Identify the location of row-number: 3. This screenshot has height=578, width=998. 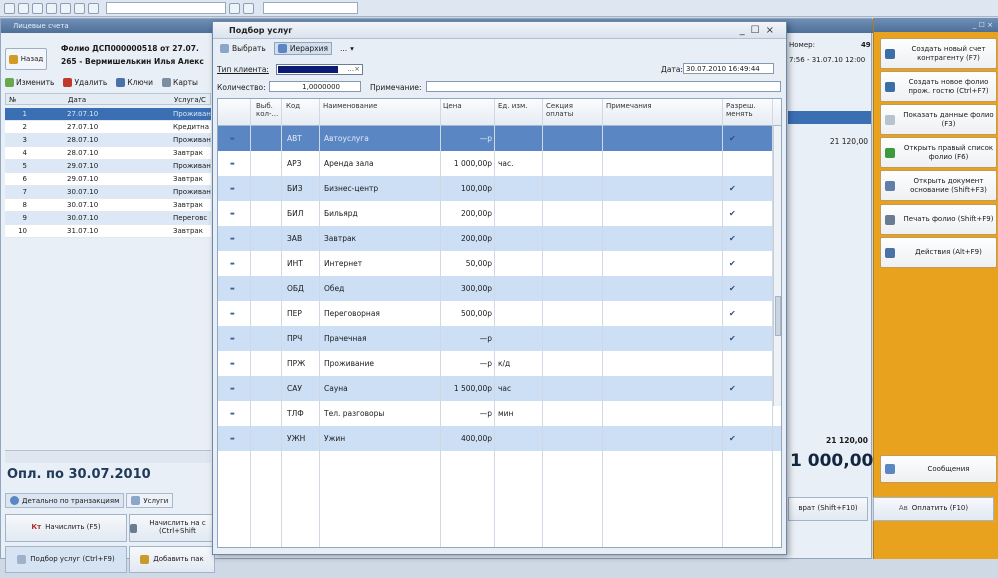
(24, 140).